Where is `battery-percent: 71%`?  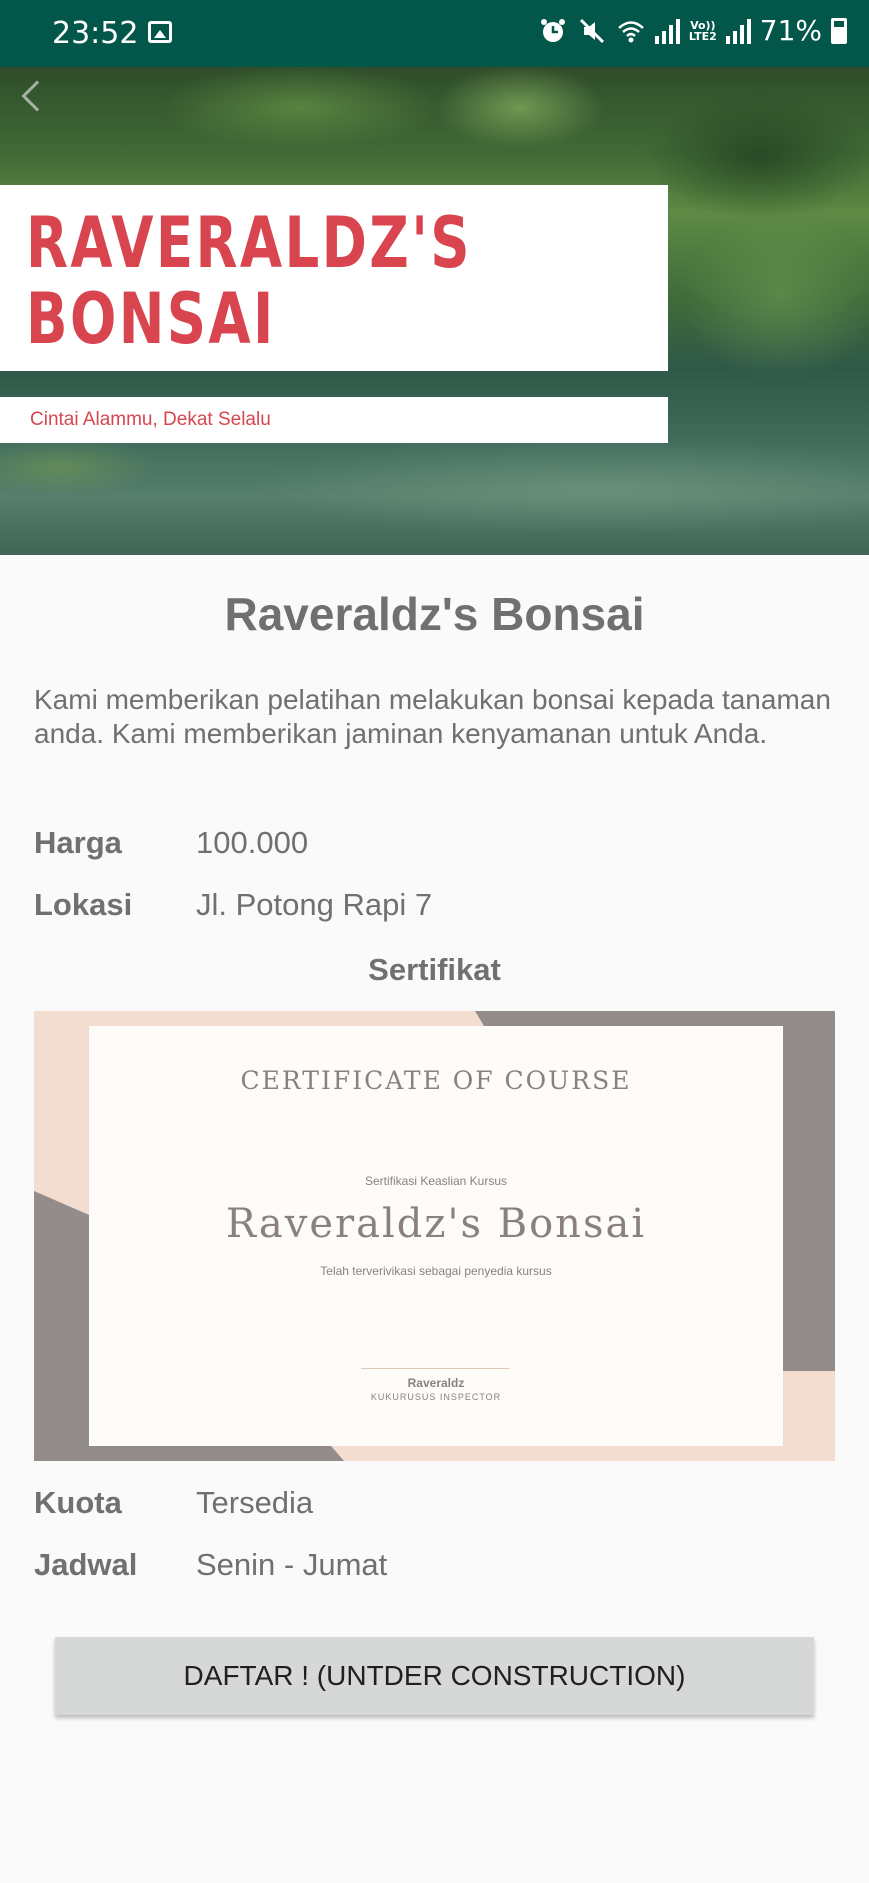 battery-percent: 71% is located at coordinates (790, 30).